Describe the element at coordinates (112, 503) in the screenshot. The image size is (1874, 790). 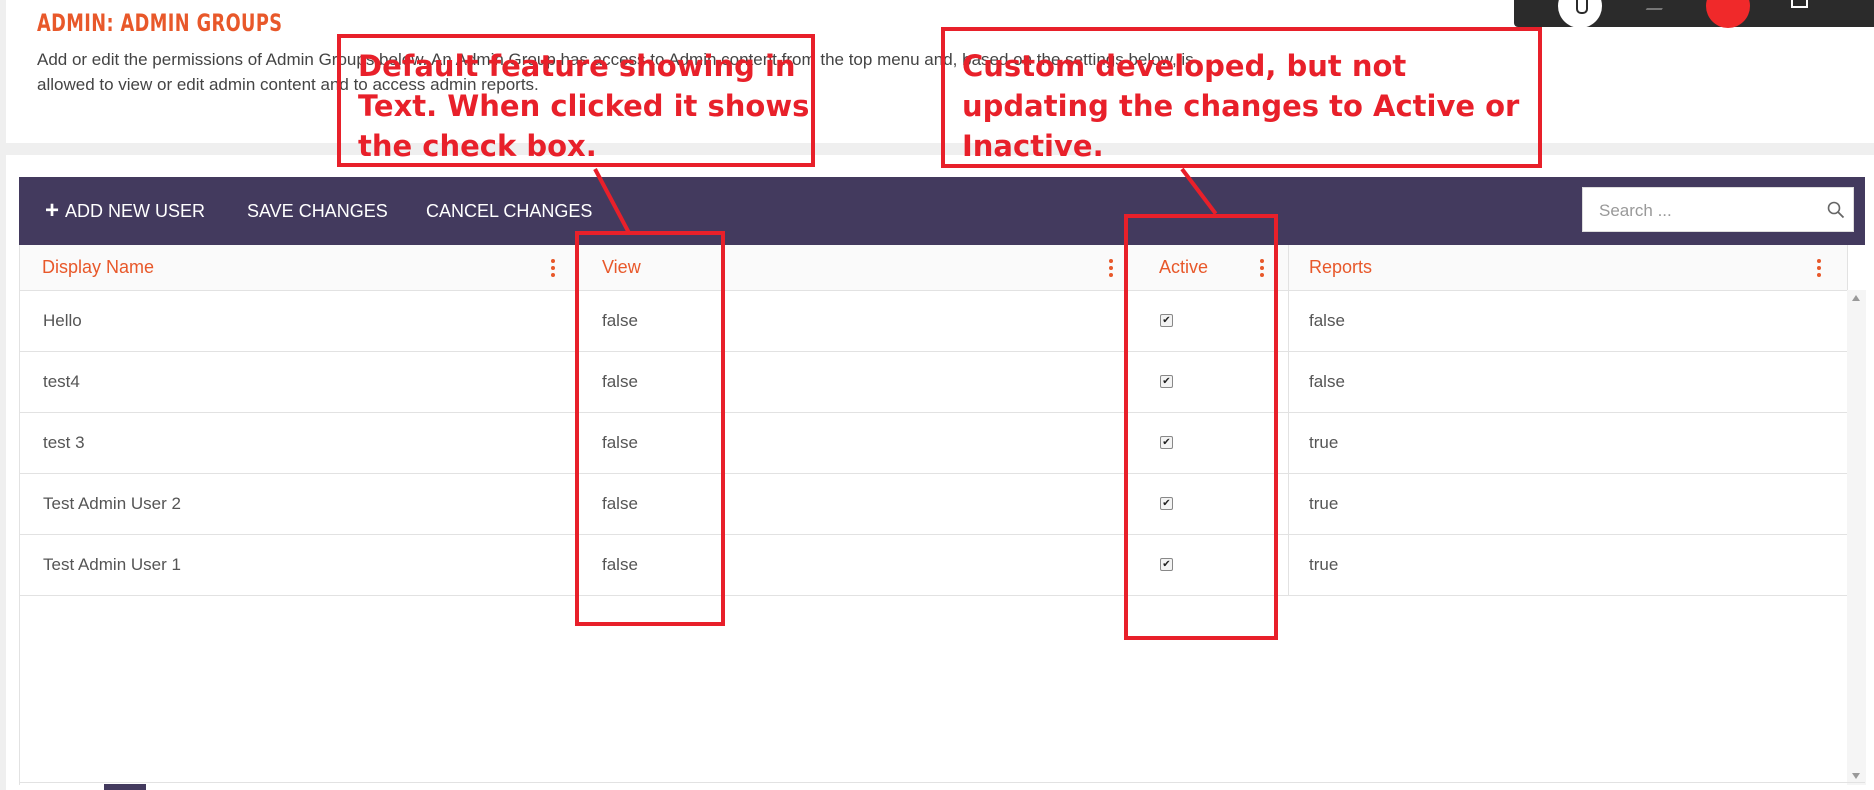
I see `cell-display-name: Test Admin User 2` at that location.